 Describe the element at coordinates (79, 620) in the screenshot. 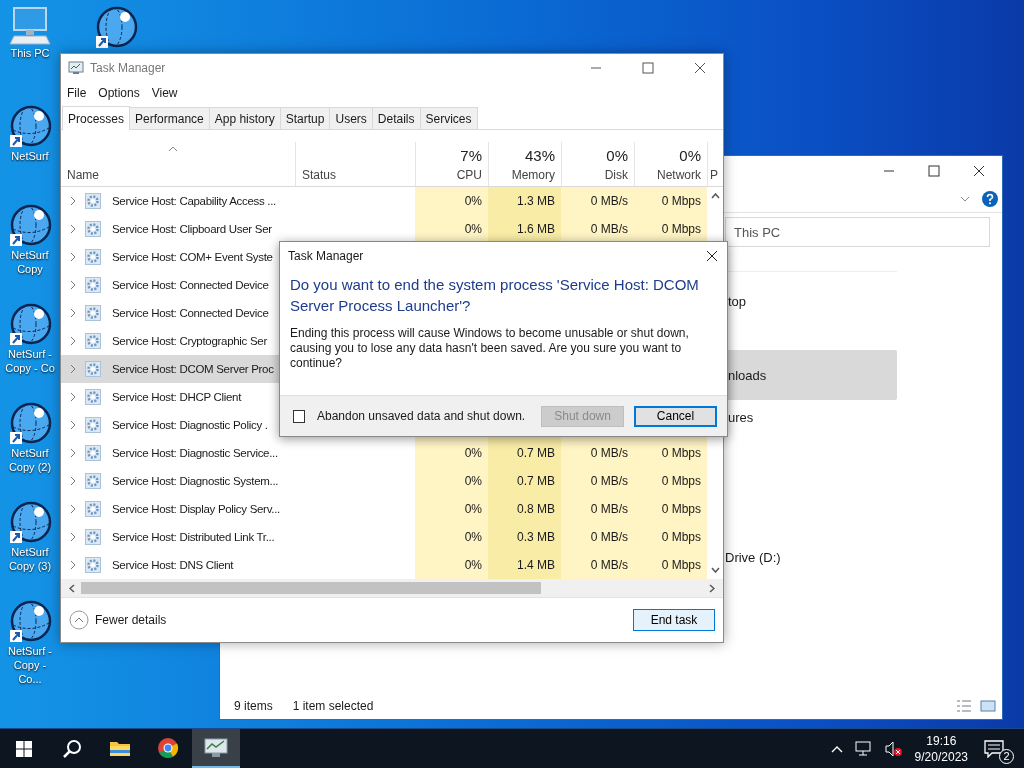

I see `collapse-icon` at that location.